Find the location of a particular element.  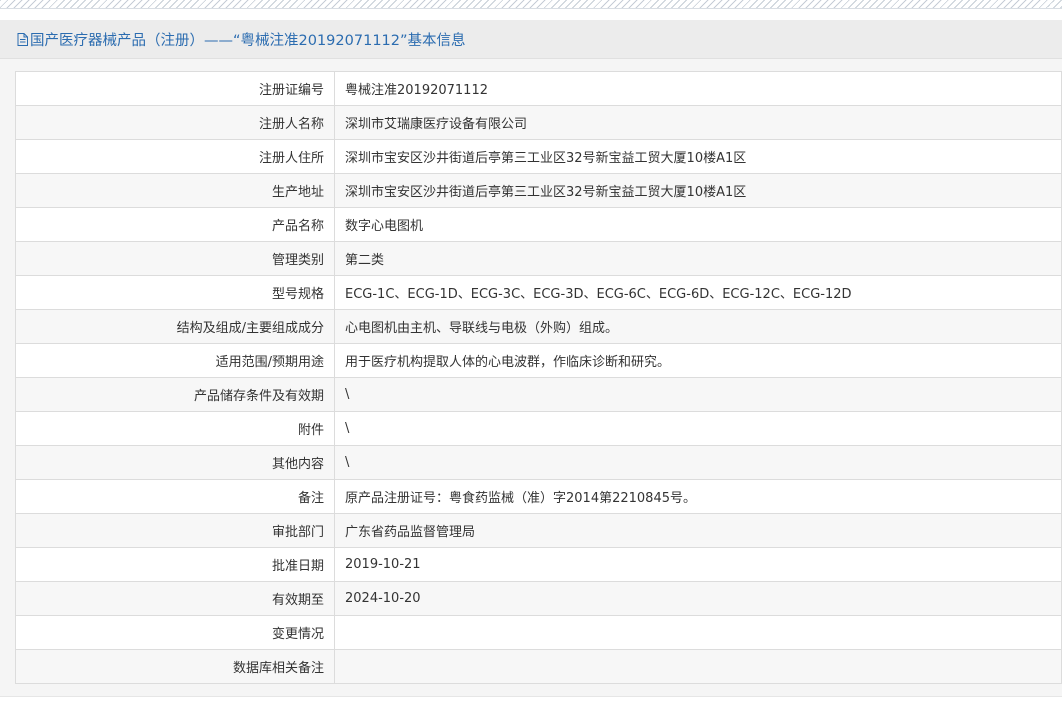

top-decorative-stripe is located at coordinates (531, 4).